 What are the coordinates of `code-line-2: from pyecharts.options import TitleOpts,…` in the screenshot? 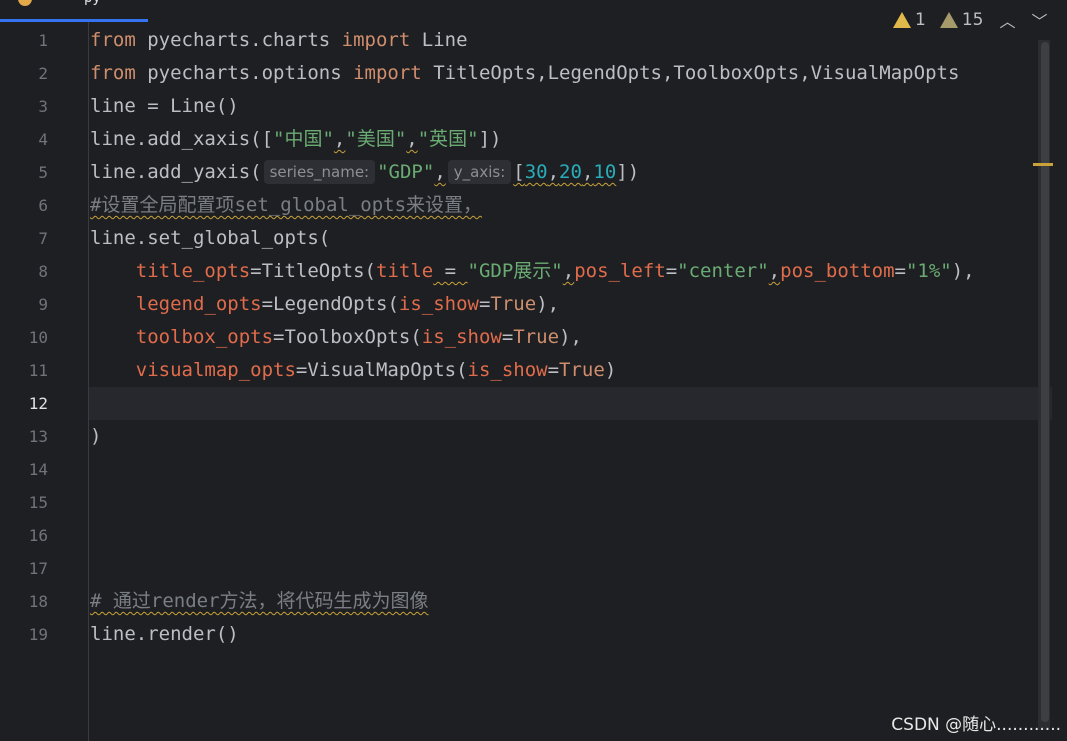 It's located at (524, 73).